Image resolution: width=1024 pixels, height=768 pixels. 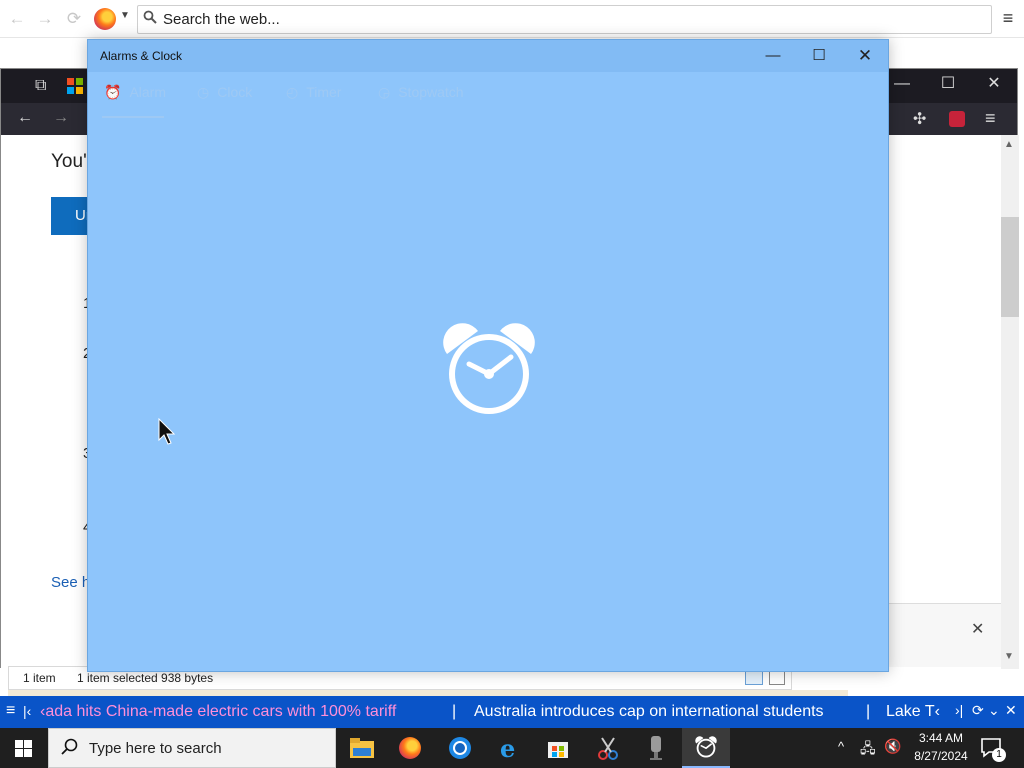 What do you see at coordinates (10, 711) in the screenshot?
I see `ticker-menu-icon: ≡` at bounding box center [10, 711].